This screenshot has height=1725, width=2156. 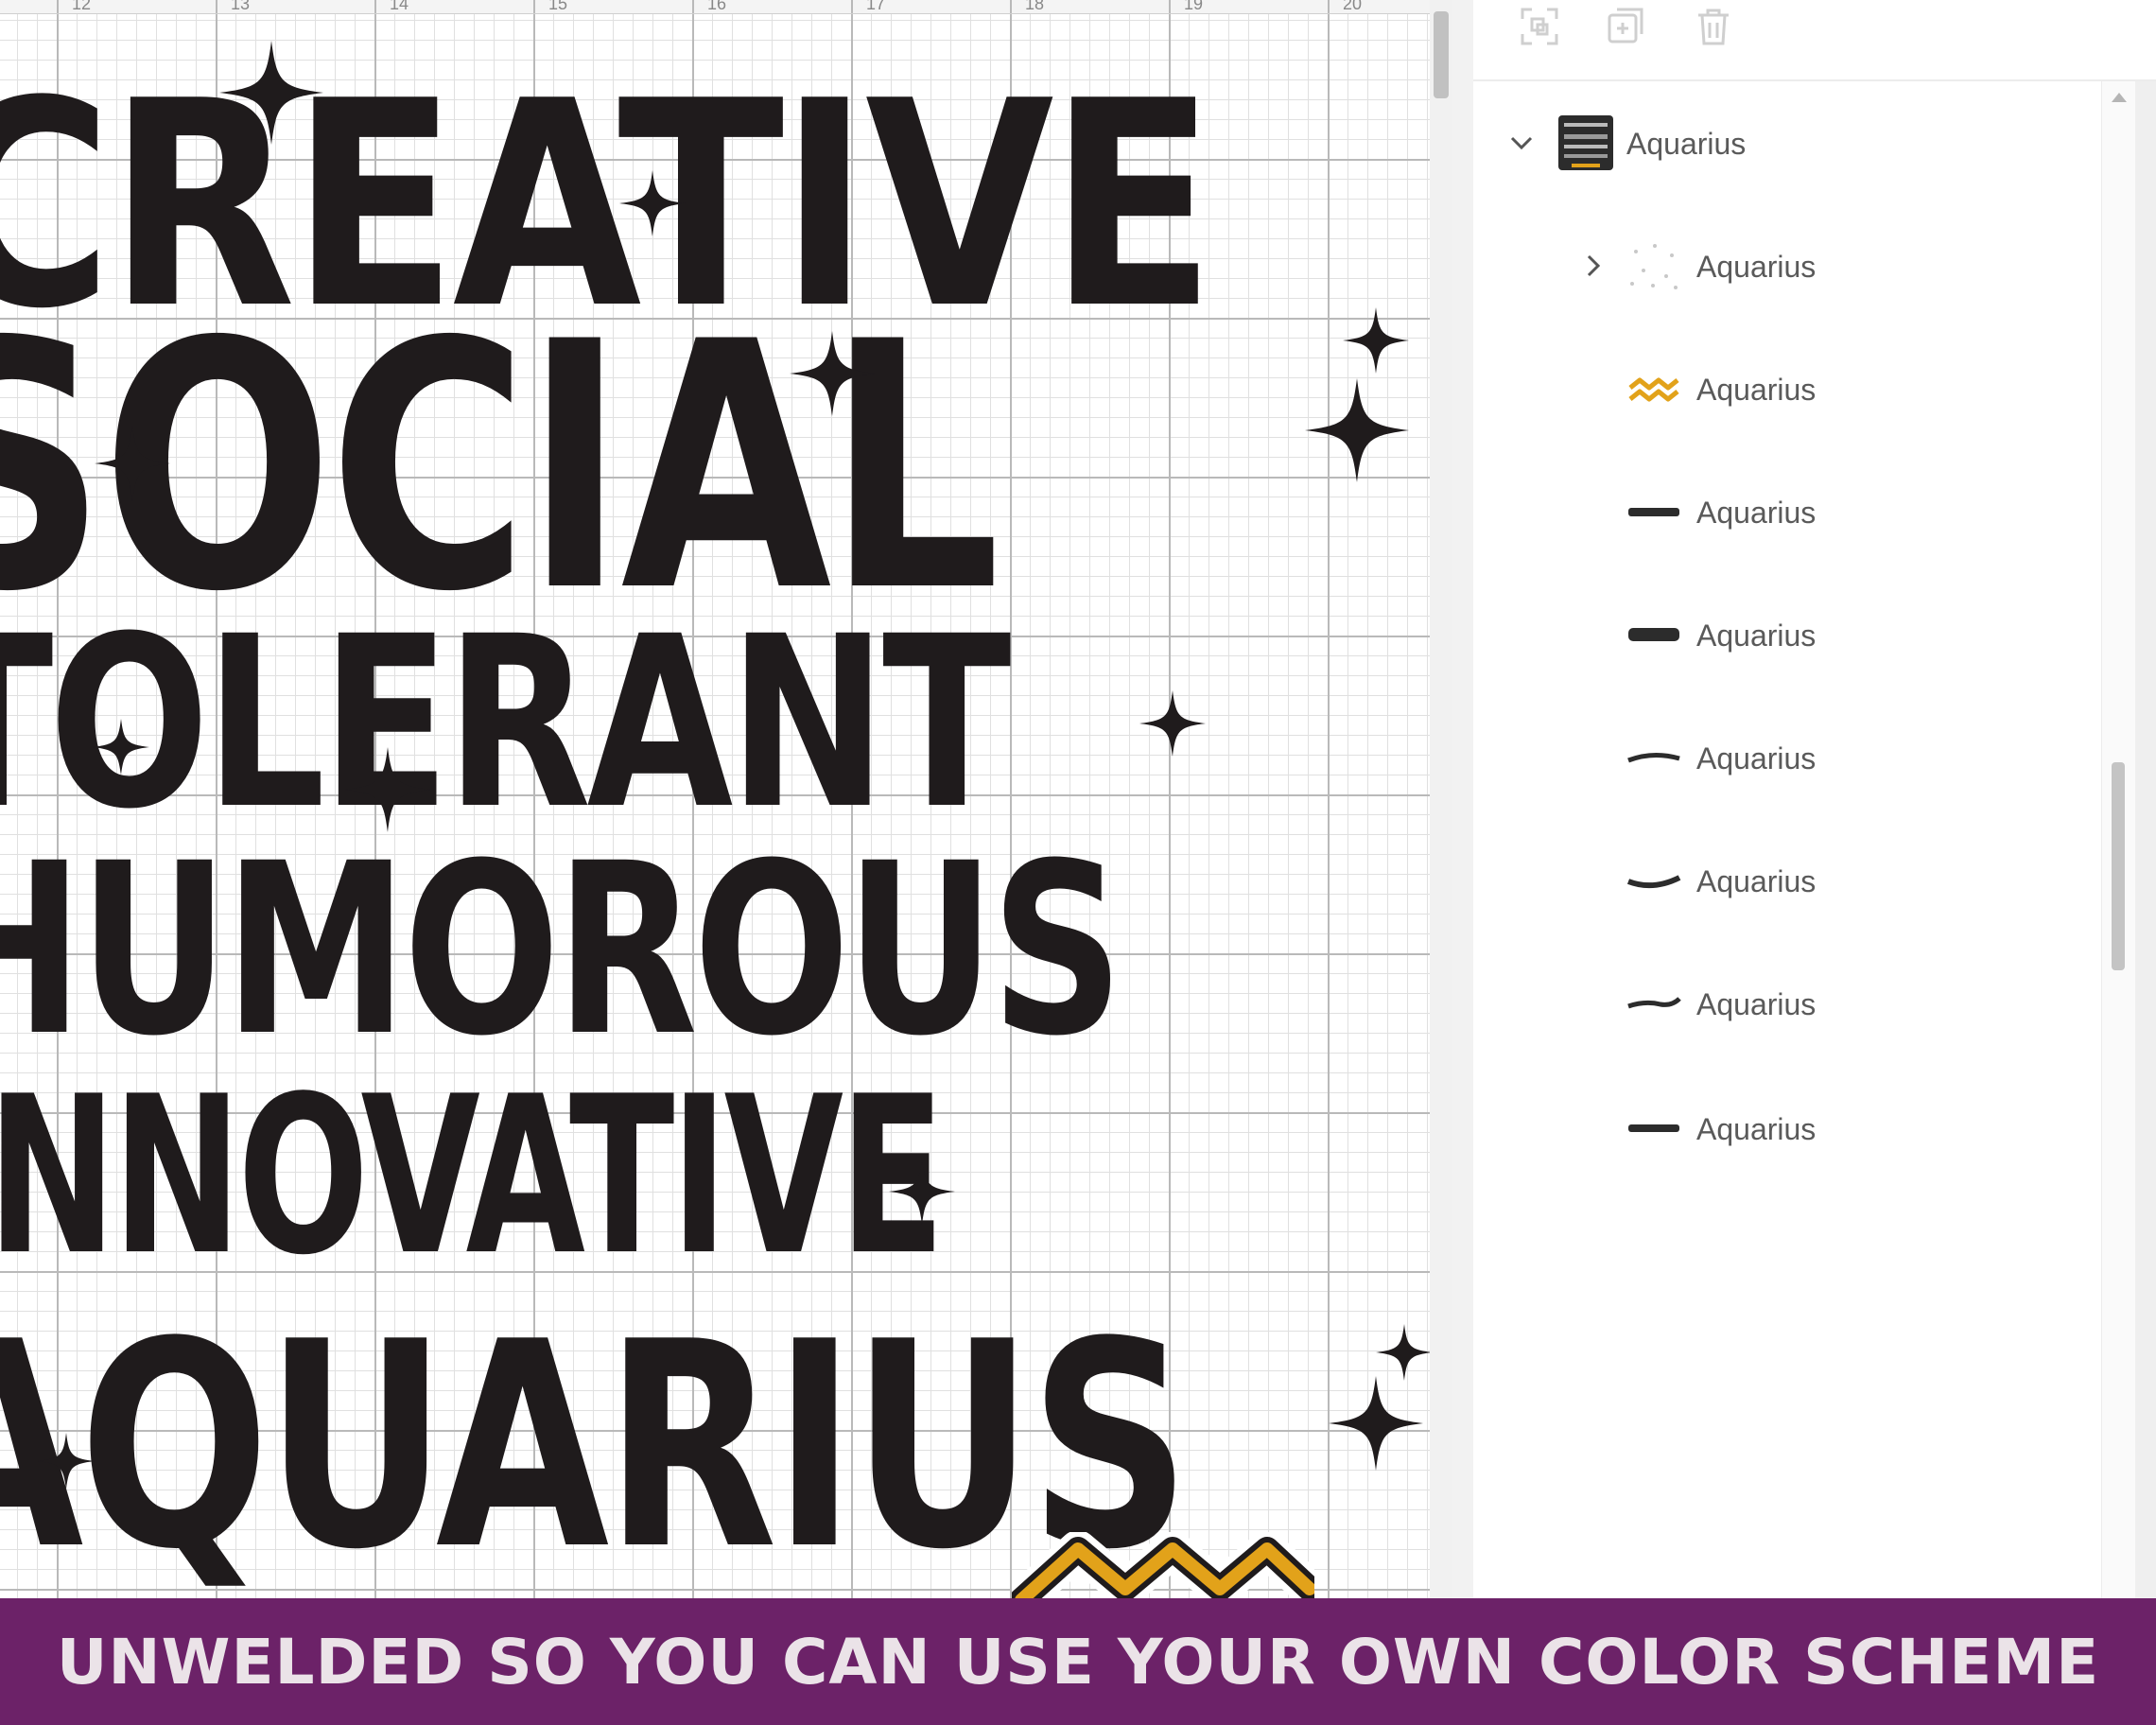 What do you see at coordinates (1653, 634) in the screenshot?
I see `layer-thumbnail-social-icon` at bounding box center [1653, 634].